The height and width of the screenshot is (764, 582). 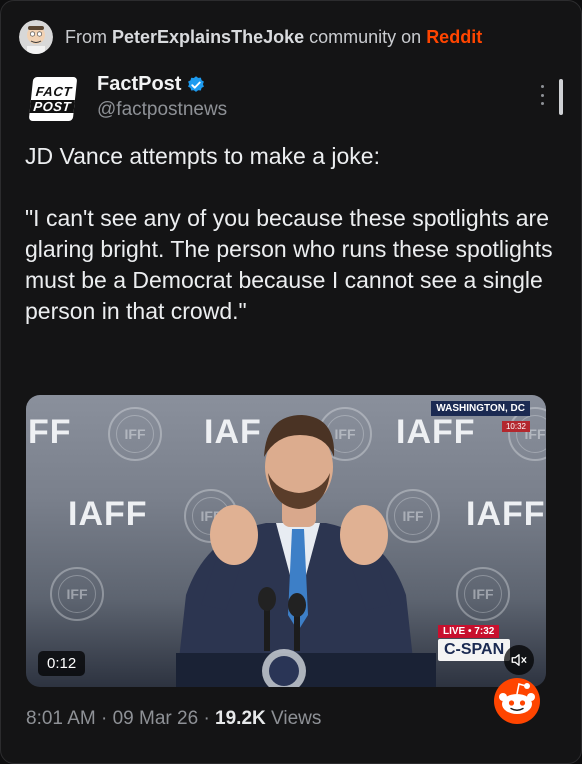 What do you see at coordinates (542, 95) in the screenshot?
I see `more-options-icon` at bounding box center [542, 95].